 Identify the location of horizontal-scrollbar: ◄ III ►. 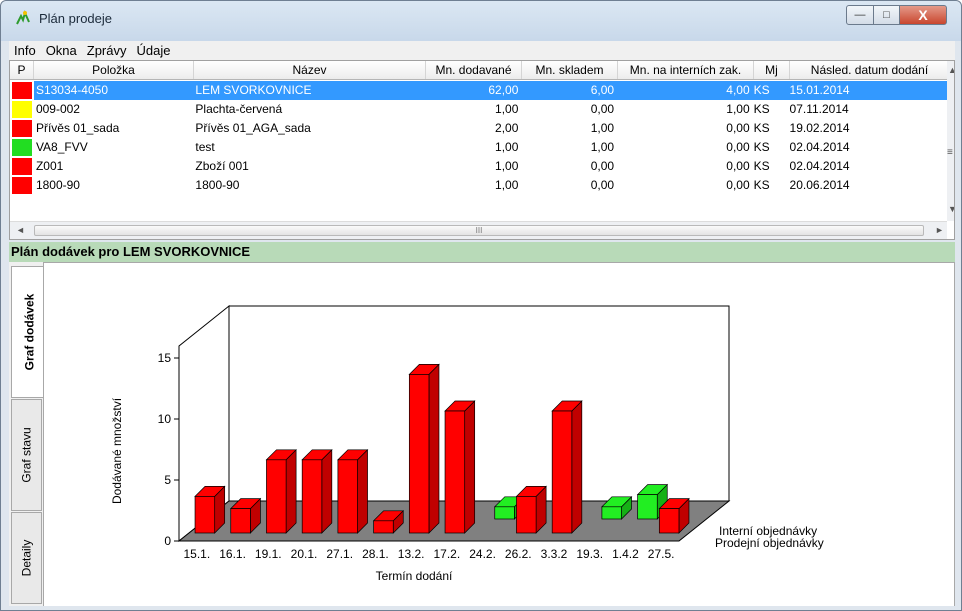
(478, 230).